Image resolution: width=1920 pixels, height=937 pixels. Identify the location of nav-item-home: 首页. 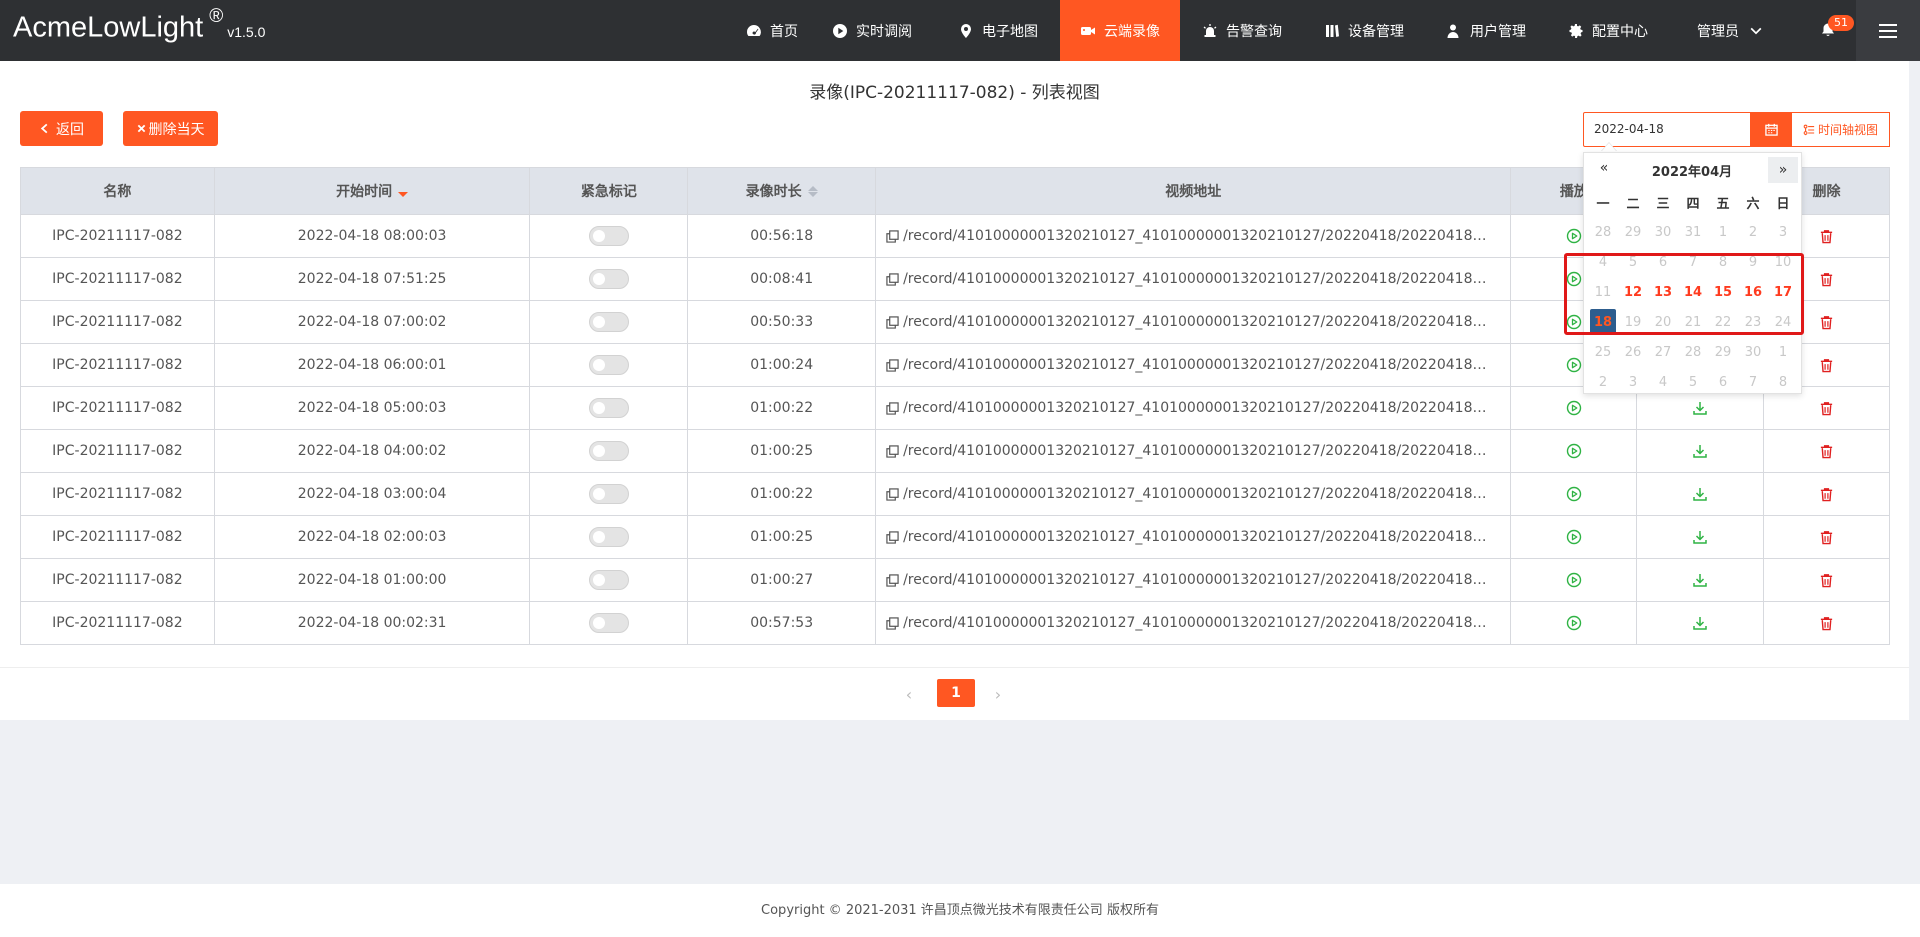
(772, 30).